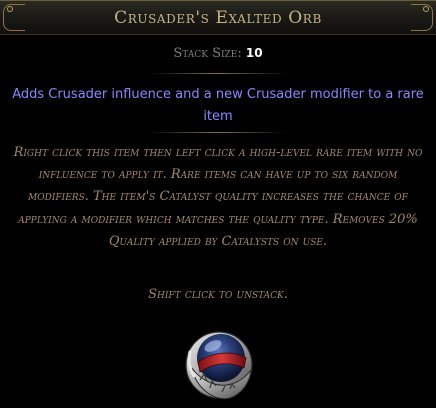 The image size is (436, 408). I want to click on stack-size: Stack Size: 10, so click(218, 53).